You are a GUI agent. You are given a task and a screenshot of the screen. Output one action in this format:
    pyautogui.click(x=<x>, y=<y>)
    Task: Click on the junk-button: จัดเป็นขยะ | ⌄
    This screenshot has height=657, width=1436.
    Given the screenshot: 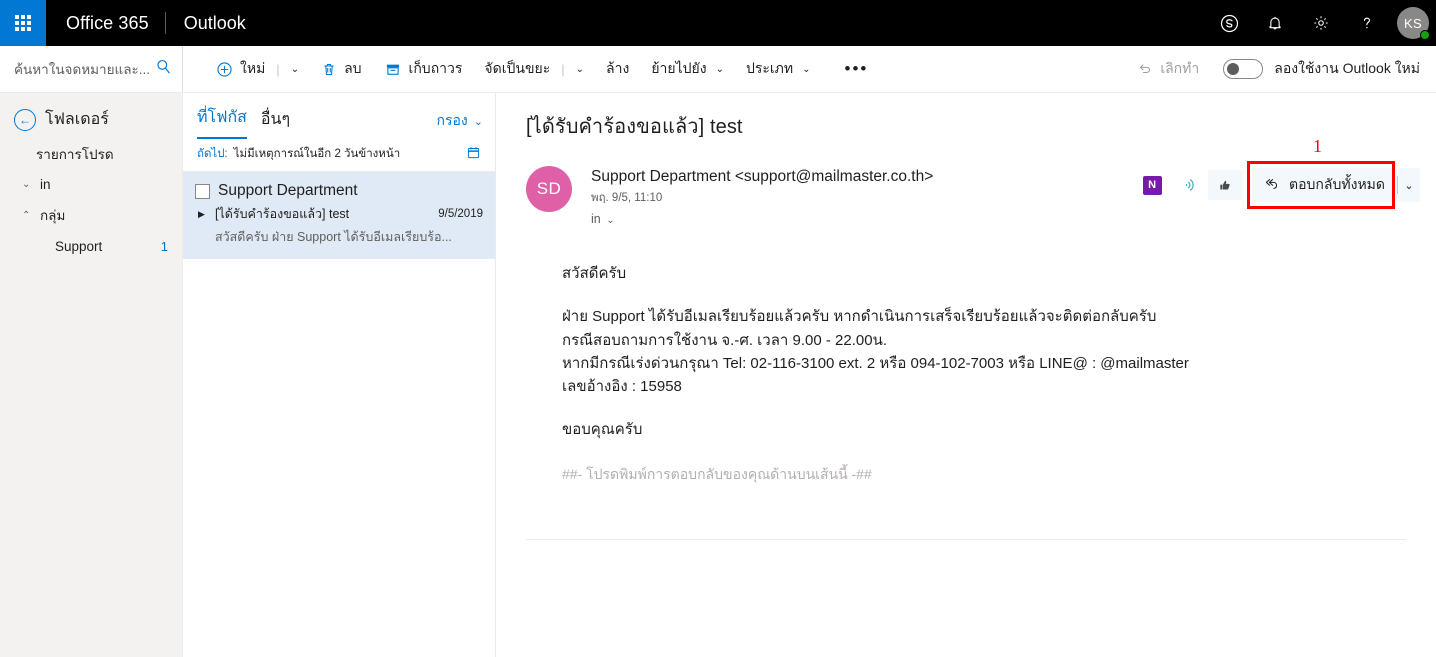 What is the action you would take?
    pyautogui.click(x=534, y=69)
    